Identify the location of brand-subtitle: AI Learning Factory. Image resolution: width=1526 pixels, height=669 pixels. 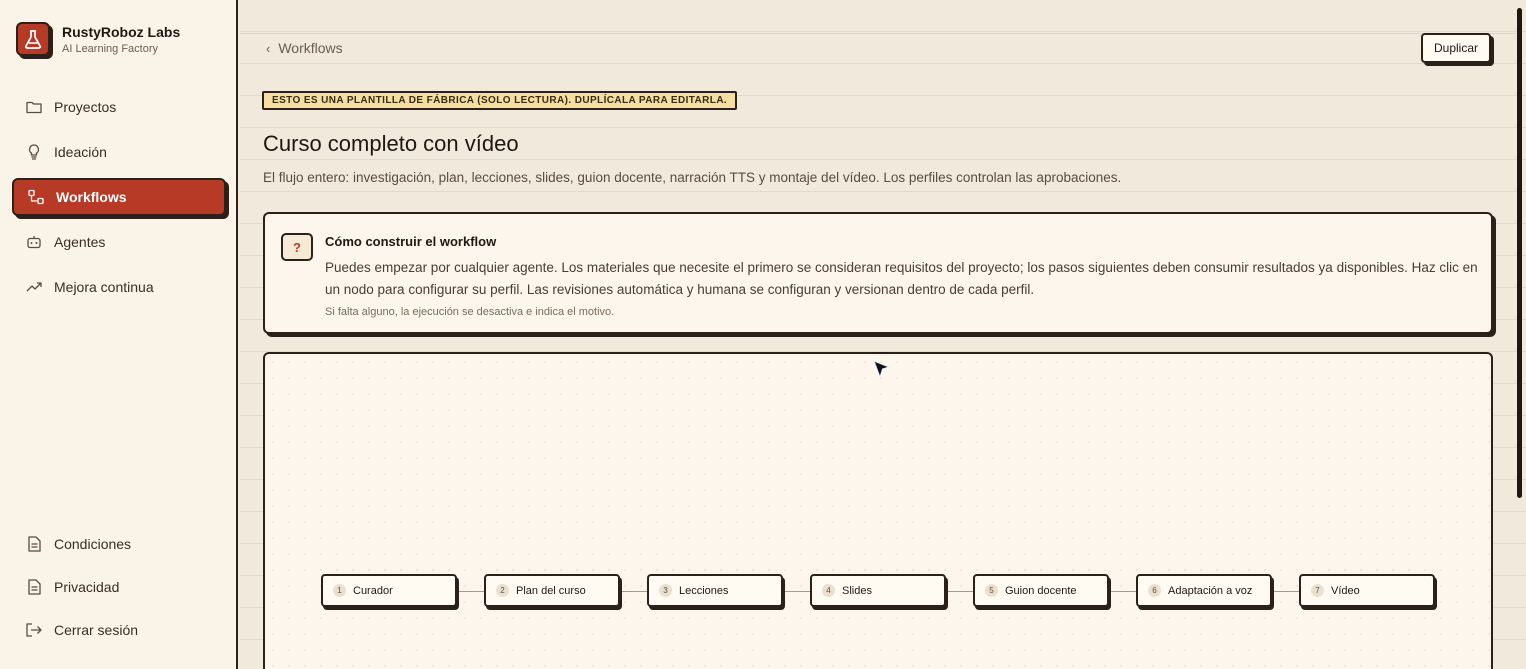
(110, 48).